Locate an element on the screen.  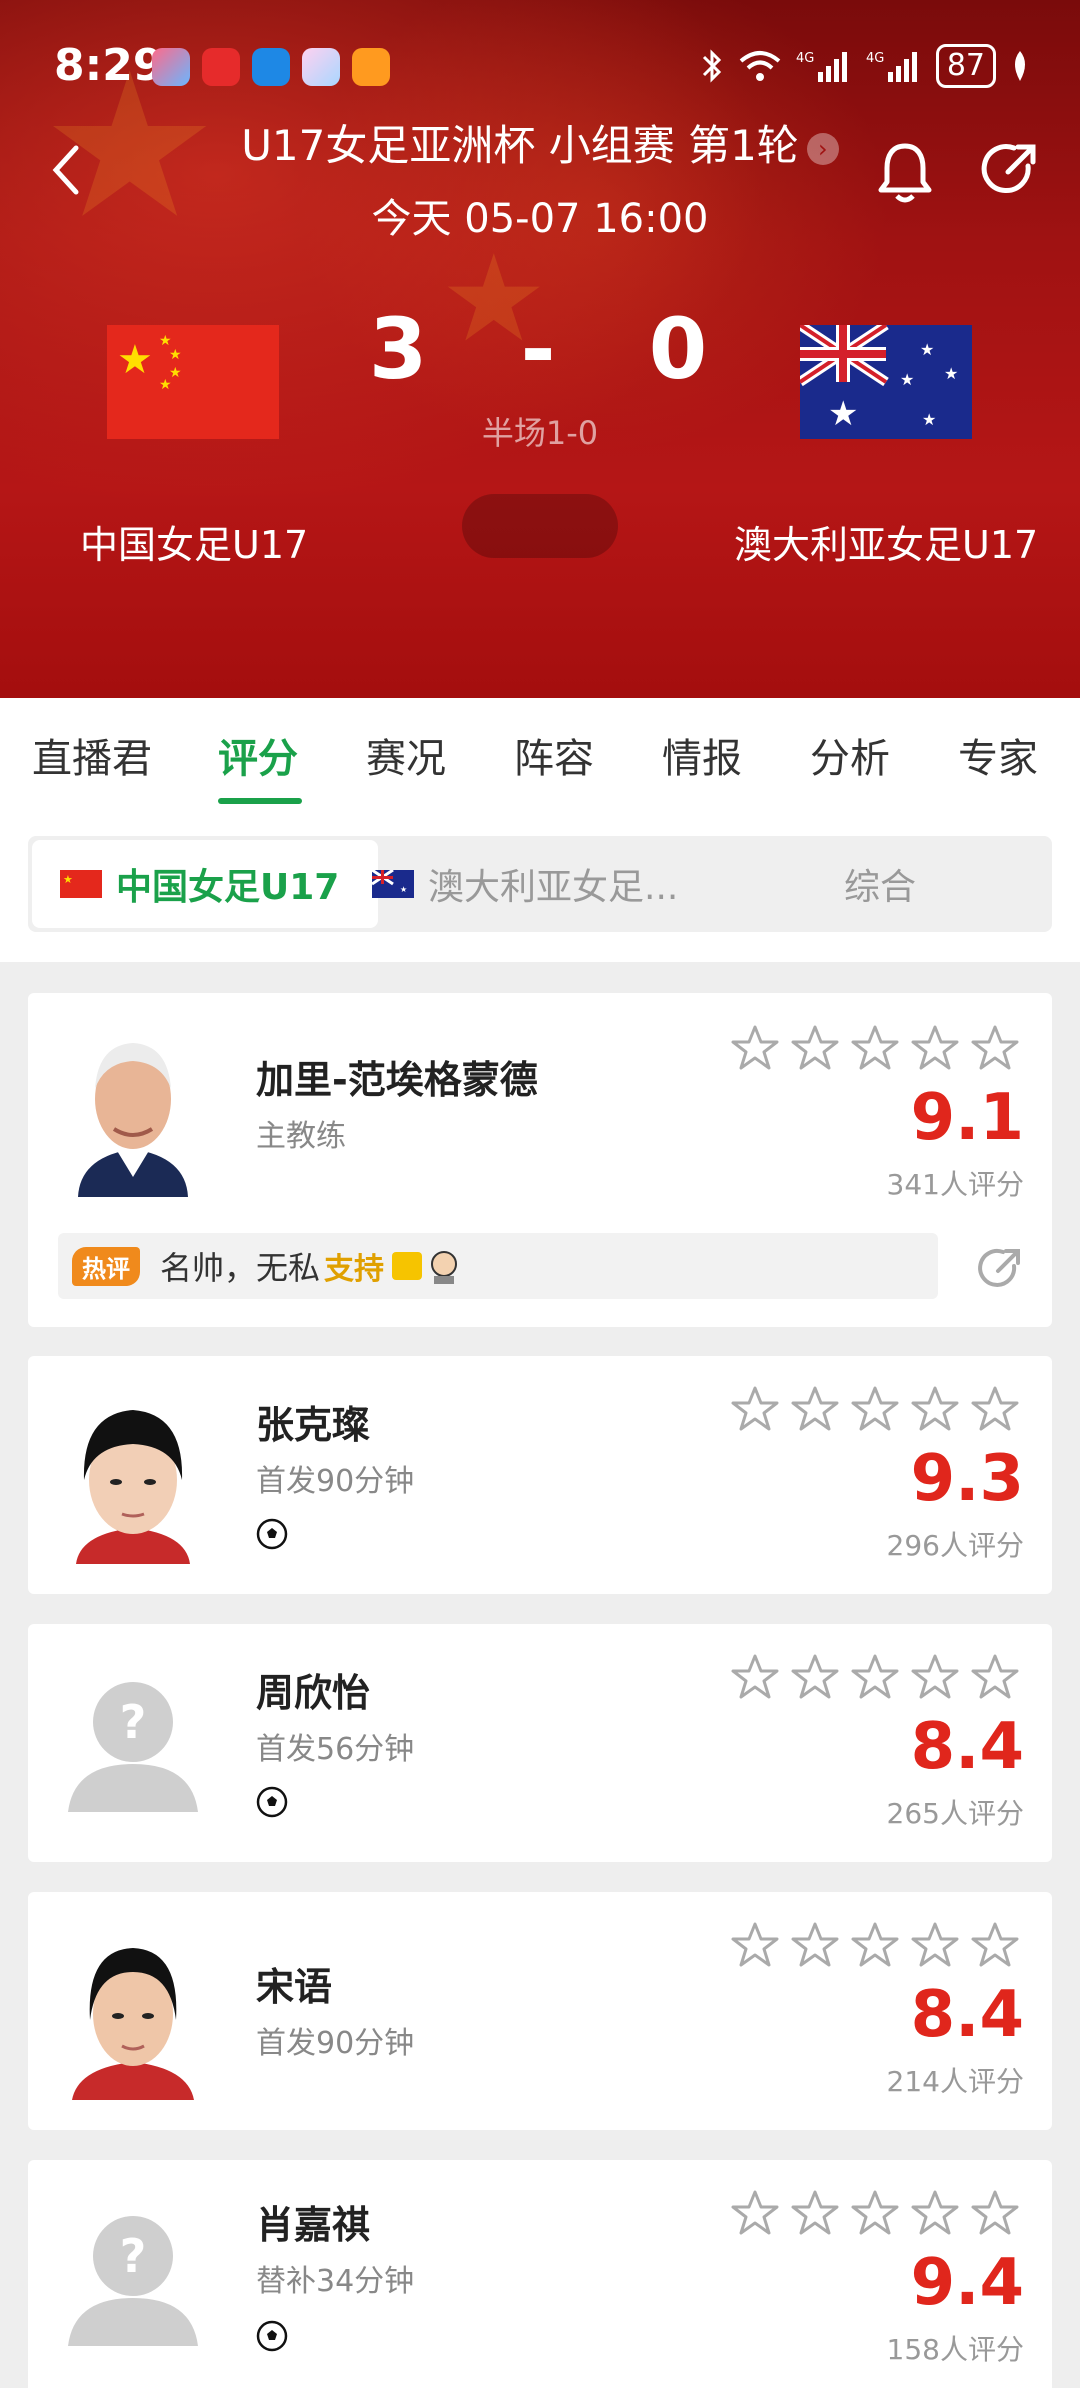
china-flag-icon: ★ is located at coordinates (81, 884).